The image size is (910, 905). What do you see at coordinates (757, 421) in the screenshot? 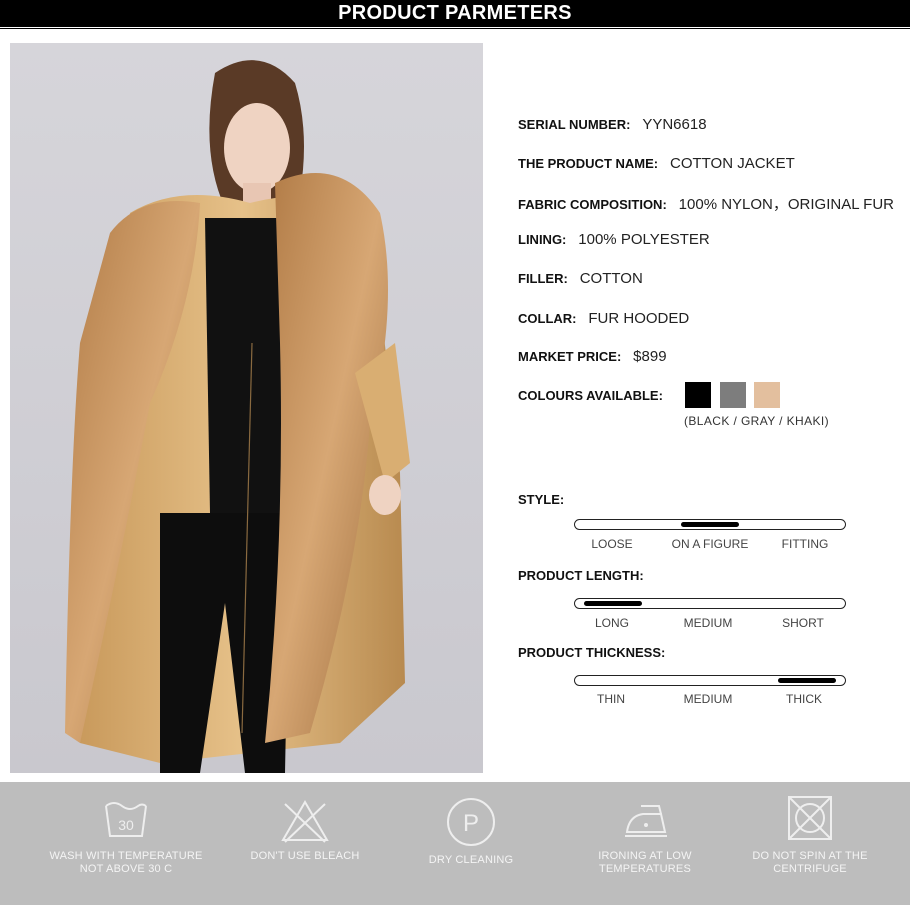
I see `colours-caption: (BLACK / GRAY / KHAKI)` at bounding box center [757, 421].